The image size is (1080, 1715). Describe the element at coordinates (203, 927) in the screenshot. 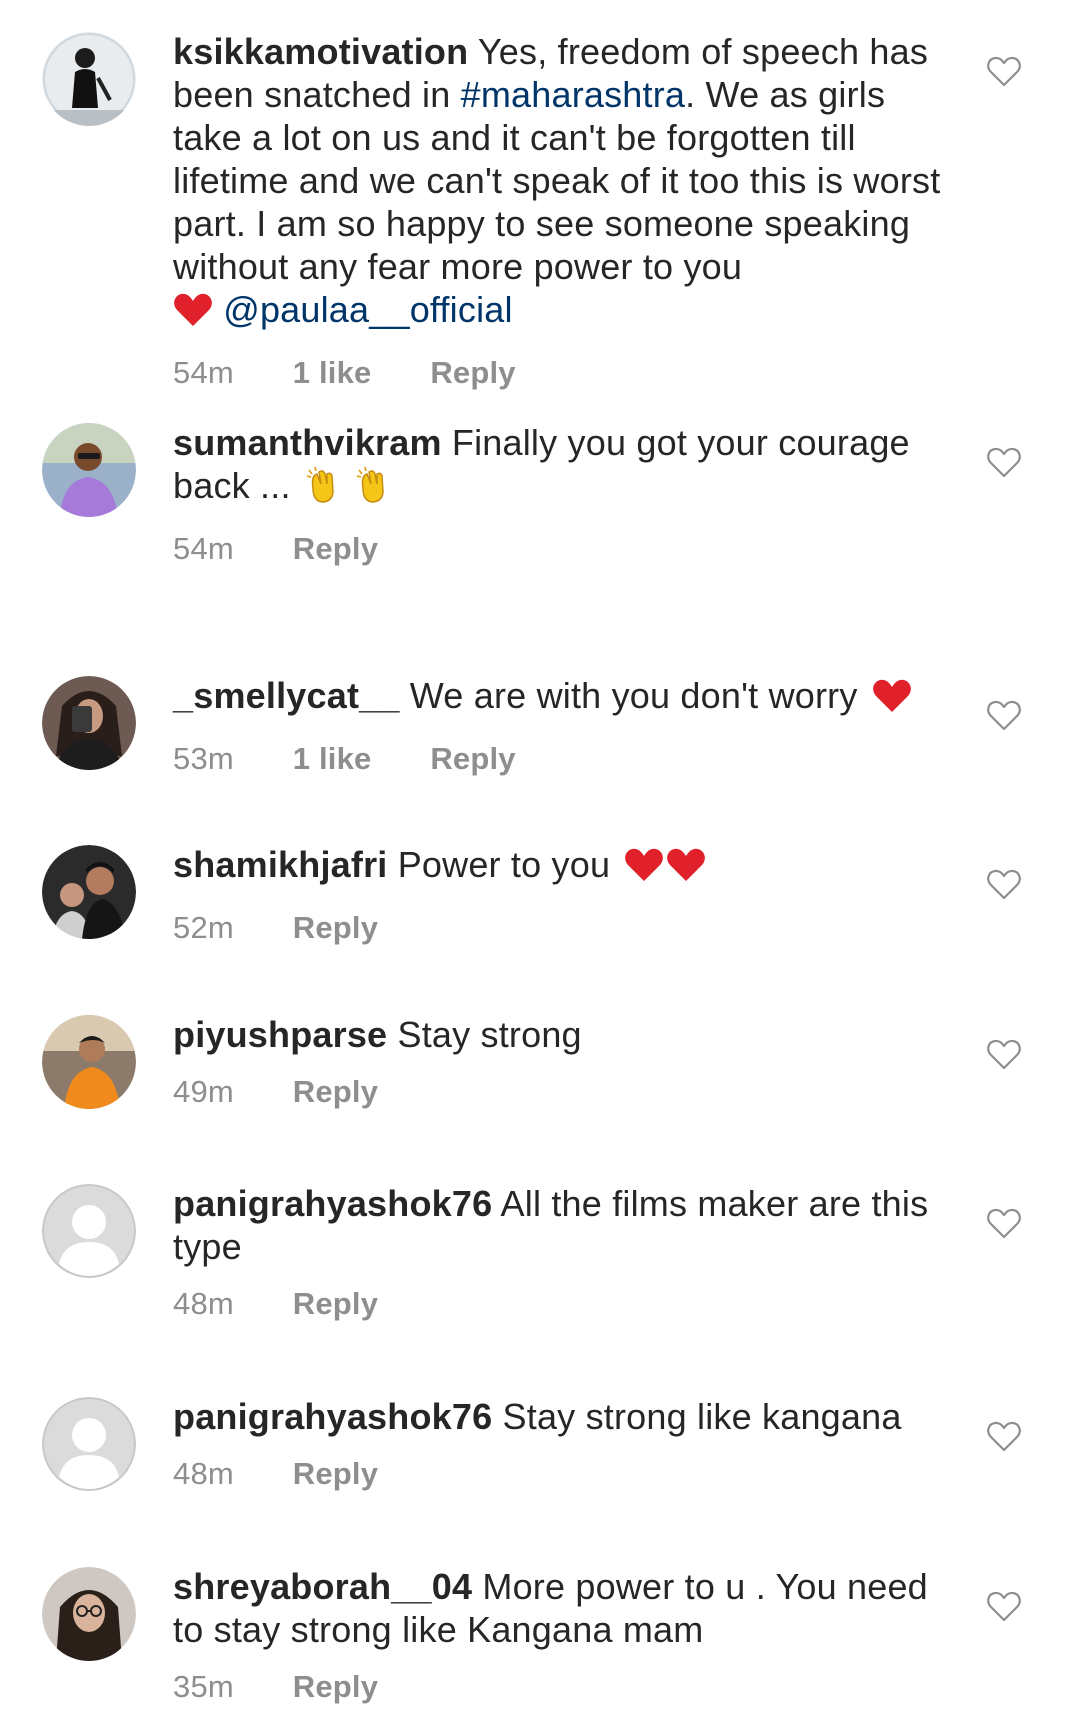

I see `comment-time: 52m` at that location.